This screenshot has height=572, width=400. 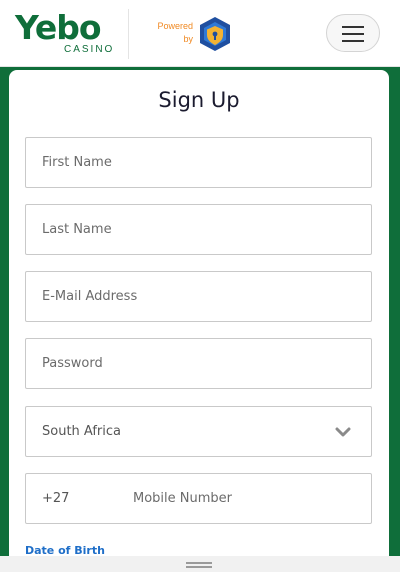 What do you see at coordinates (128, 34) in the screenshot?
I see `header-divider` at bounding box center [128, 34].